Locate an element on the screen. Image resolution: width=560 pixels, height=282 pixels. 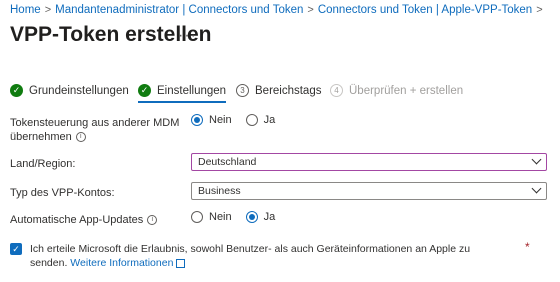
country-select: Deutschland is located at coordinates (369, 162).